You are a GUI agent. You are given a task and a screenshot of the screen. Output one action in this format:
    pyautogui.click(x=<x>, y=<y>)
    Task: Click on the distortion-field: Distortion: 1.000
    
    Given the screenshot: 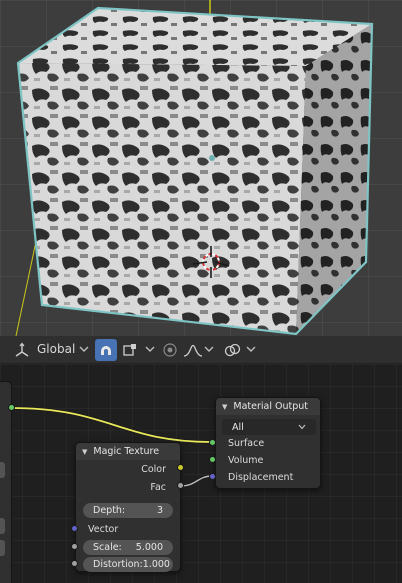 What is the action you would take?
    pyautogui.click(x=128, y=564)
    